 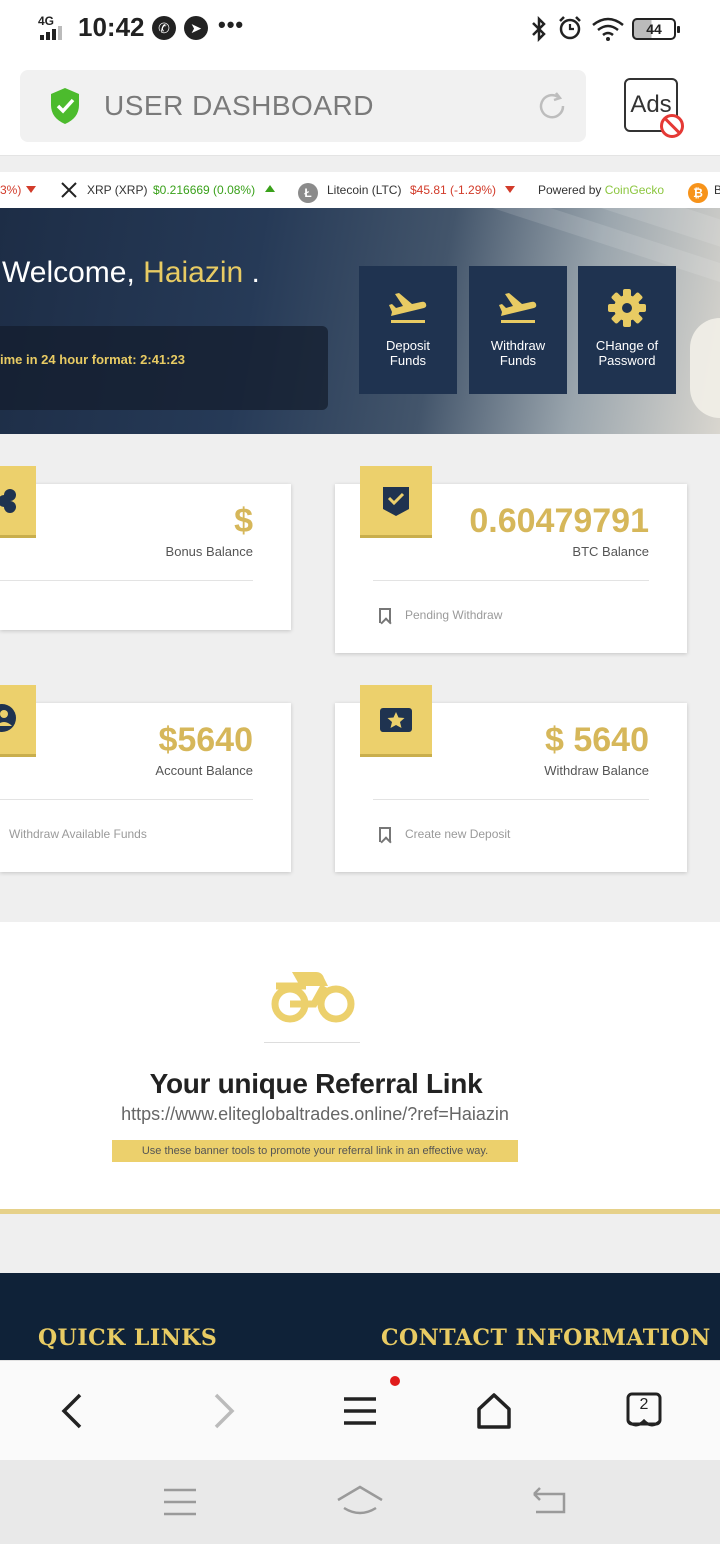 I want to click on alarm-icon, so click(x=570, y=28).